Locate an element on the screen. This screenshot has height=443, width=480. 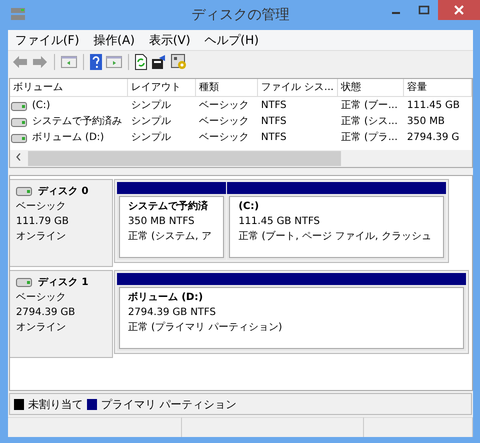
column-header: 種類 is located at coordinates (227, 88).